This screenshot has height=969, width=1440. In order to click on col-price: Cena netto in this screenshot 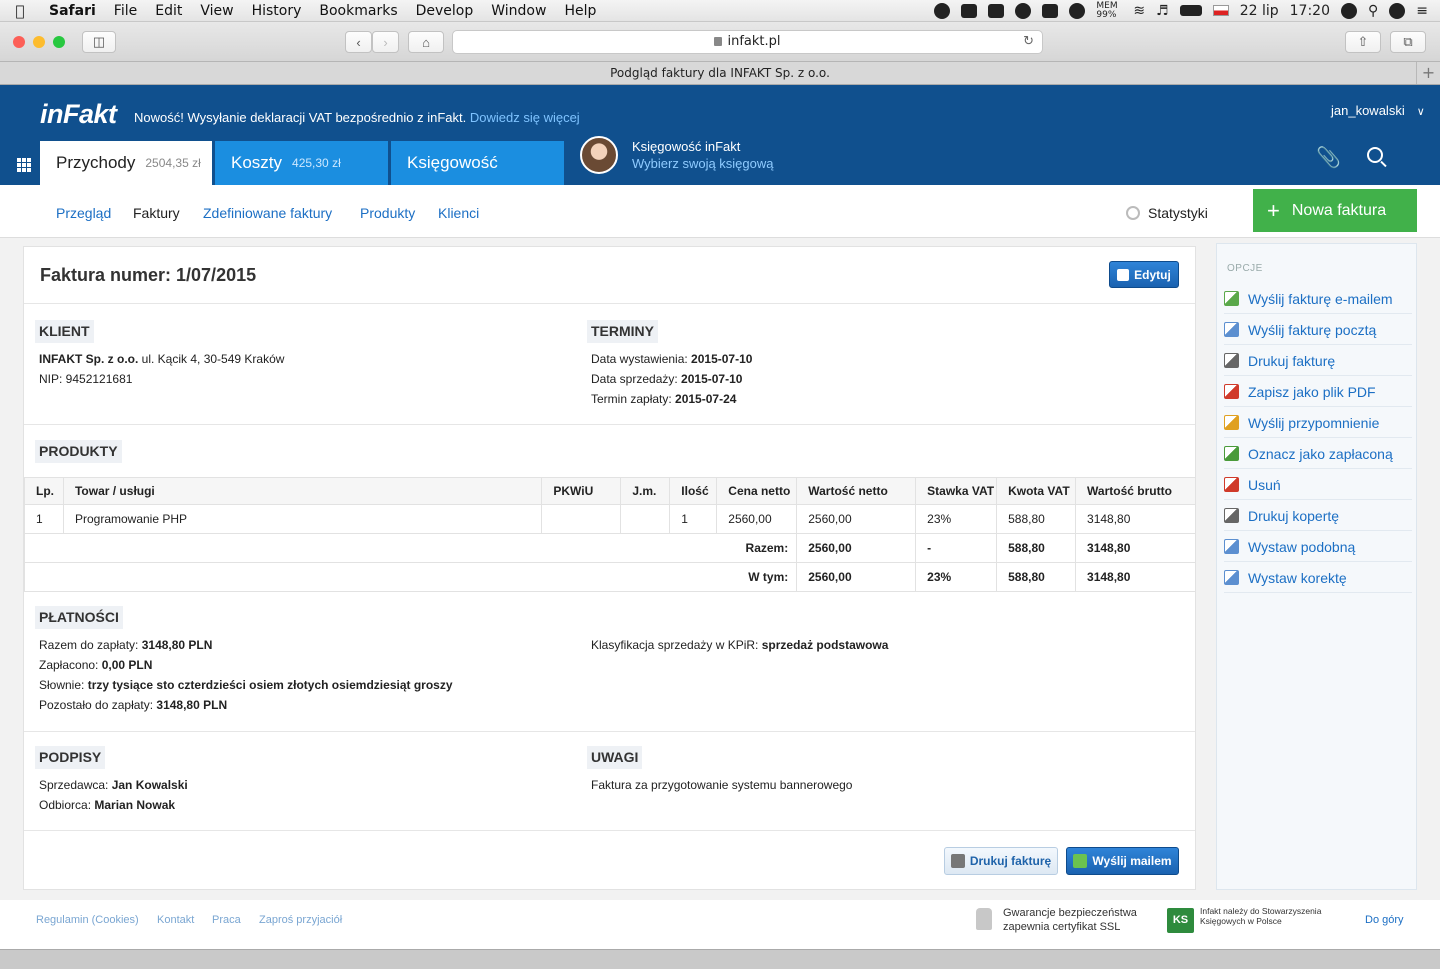, I will do `click(757, 491)`.